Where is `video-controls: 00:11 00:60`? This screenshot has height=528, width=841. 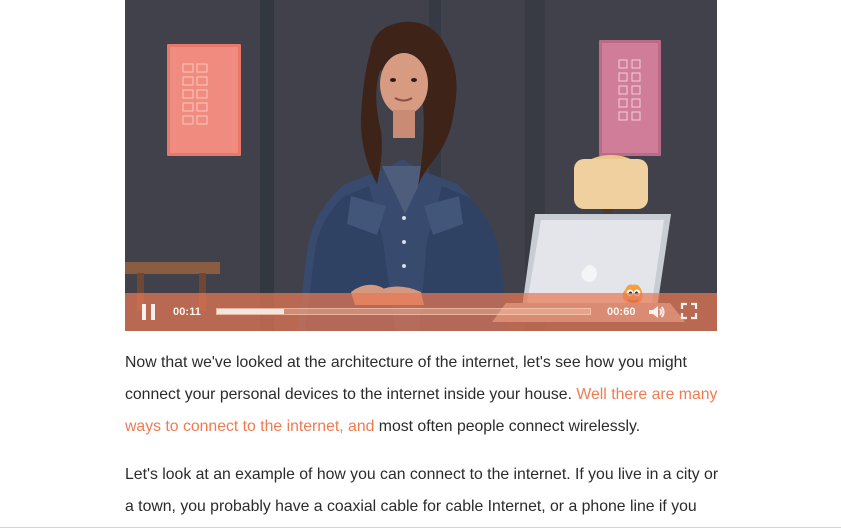 video-controls: 00:11 00:60 is located at coordinates (421, 312).